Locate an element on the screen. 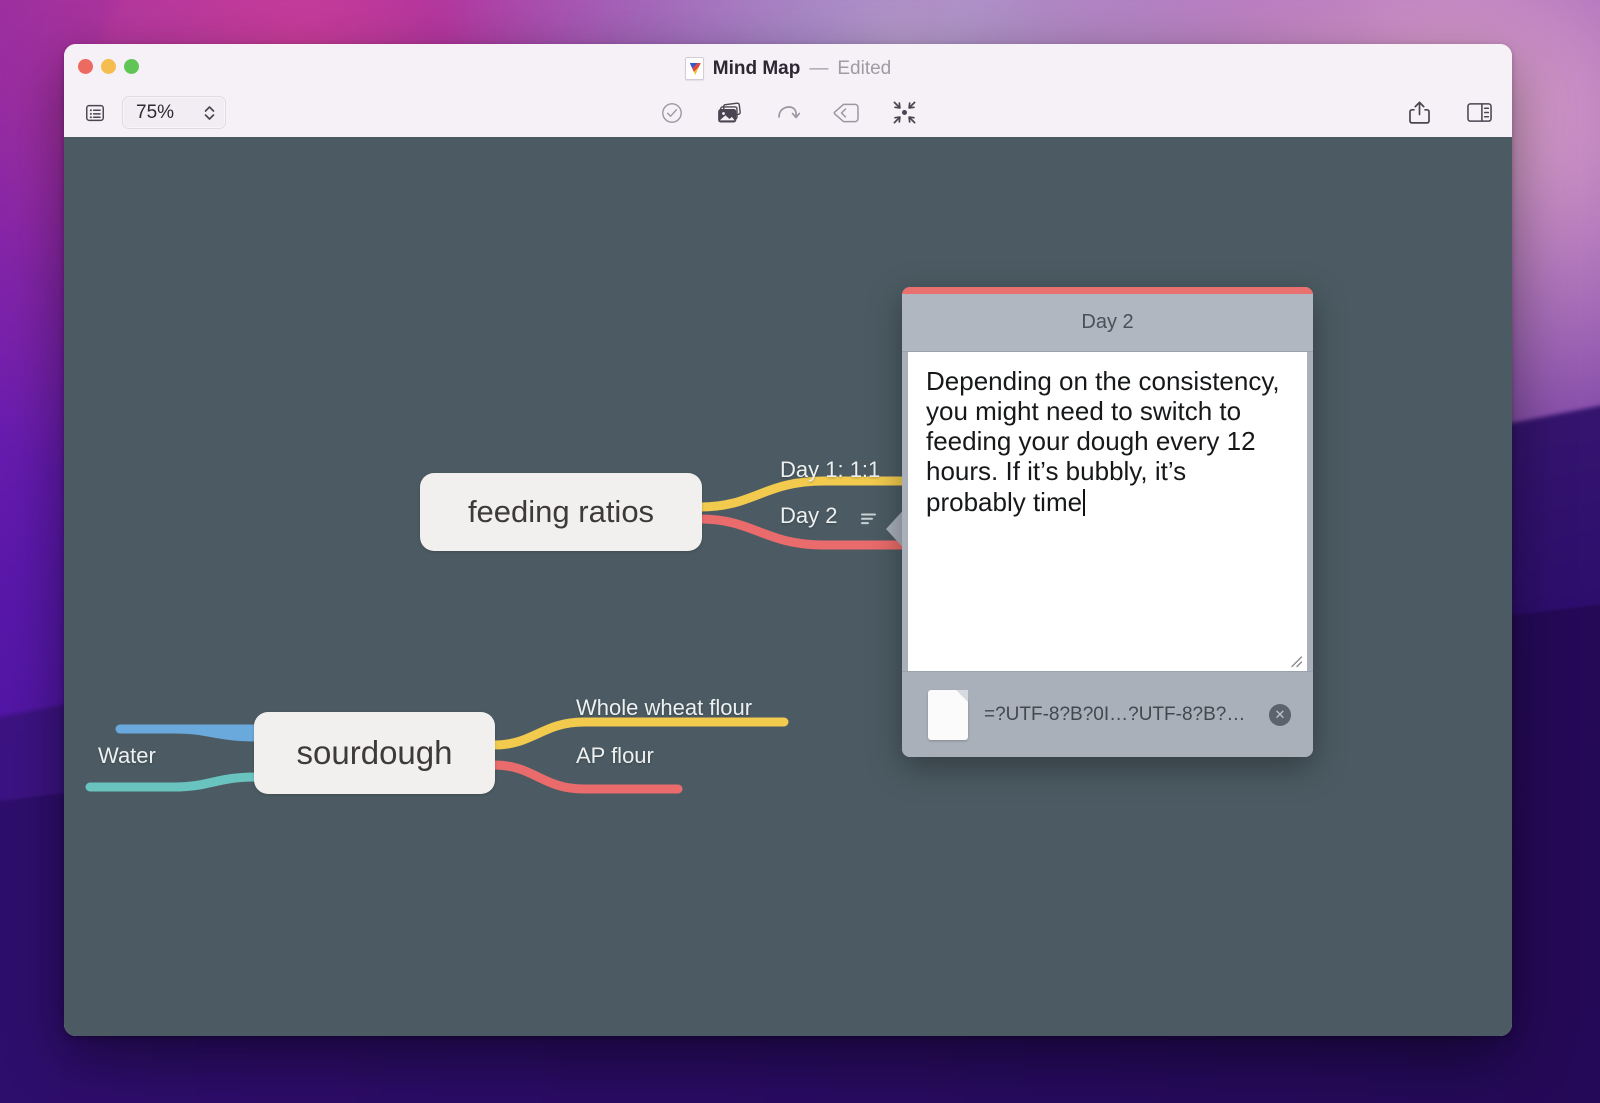 The width and height of the screenshot is (1600, 1103). branch-label-day2: Day 2 is located at coordinates (808, 516).